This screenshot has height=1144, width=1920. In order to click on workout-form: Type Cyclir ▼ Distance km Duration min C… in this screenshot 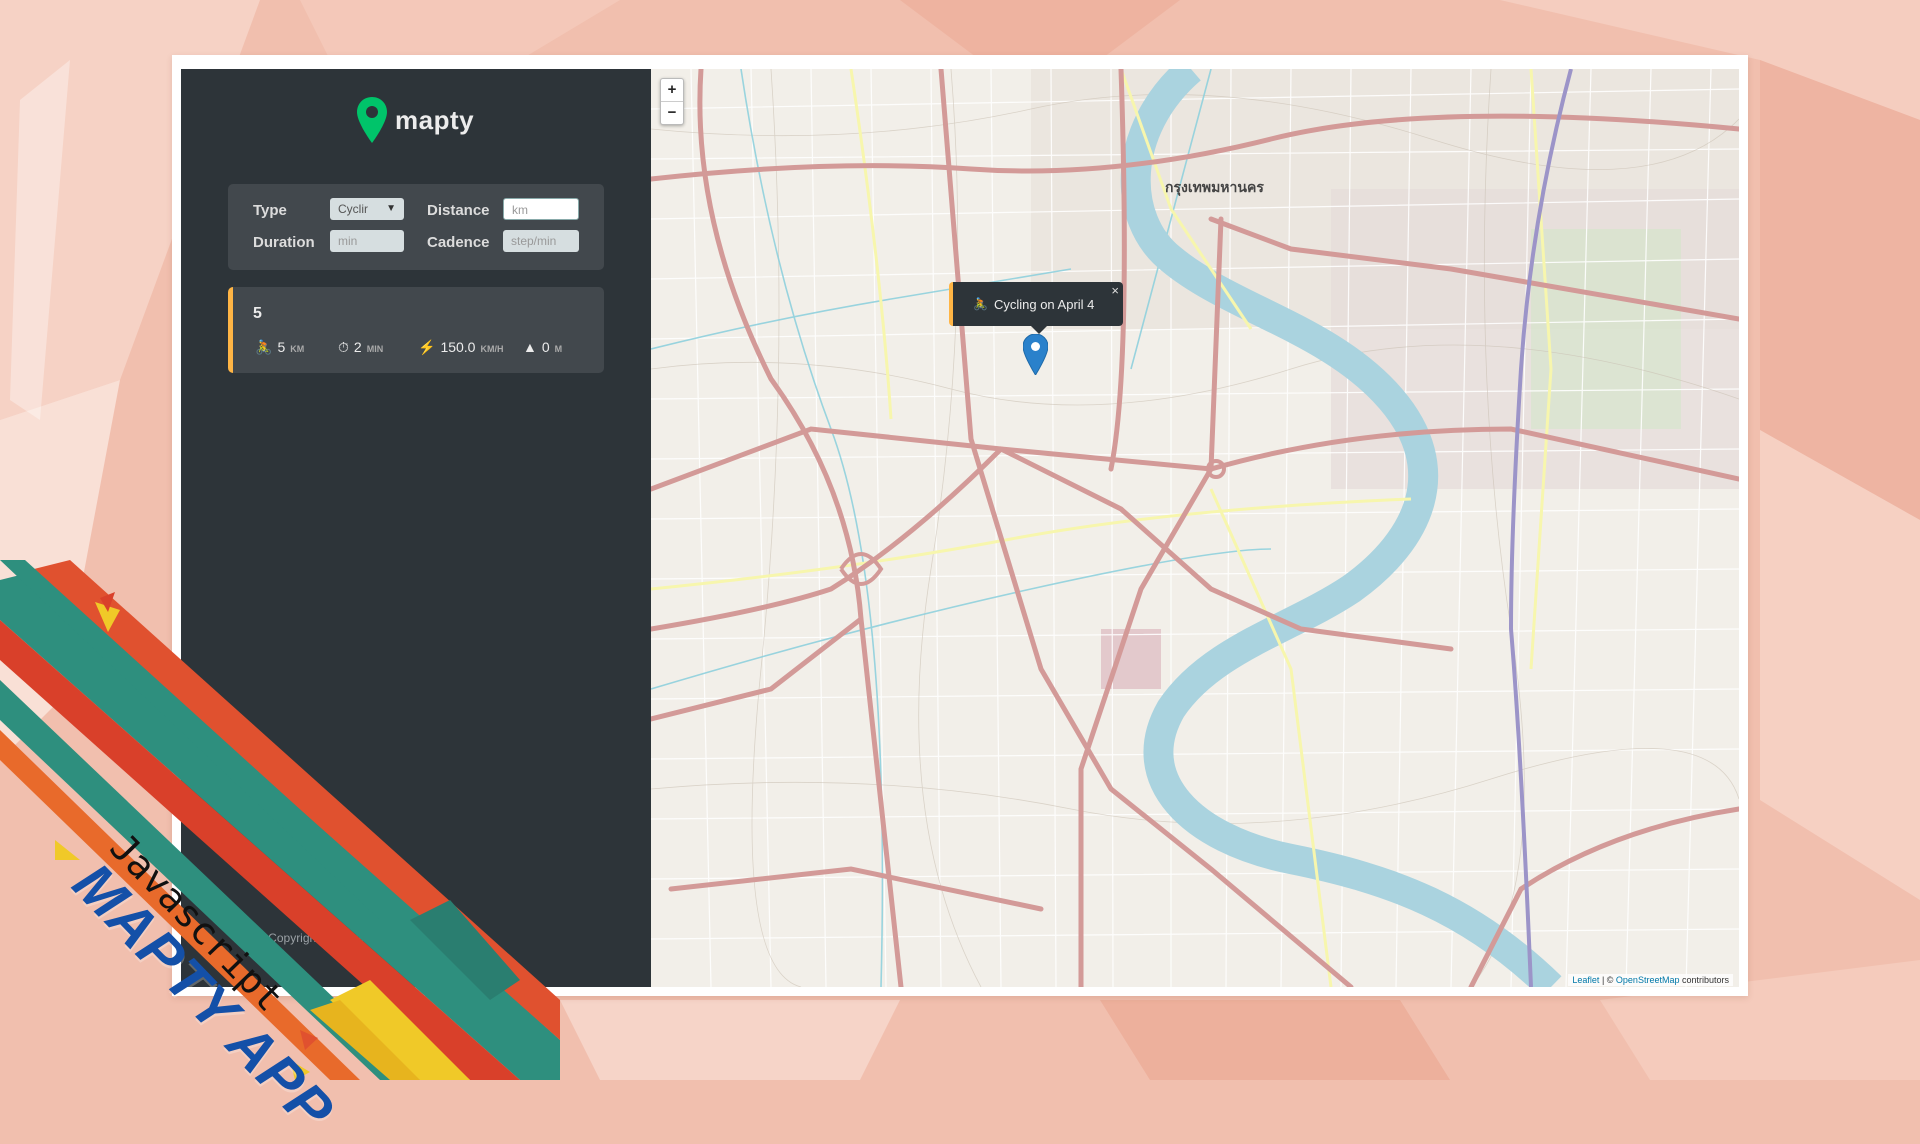, I will do `click(416, 227)`.